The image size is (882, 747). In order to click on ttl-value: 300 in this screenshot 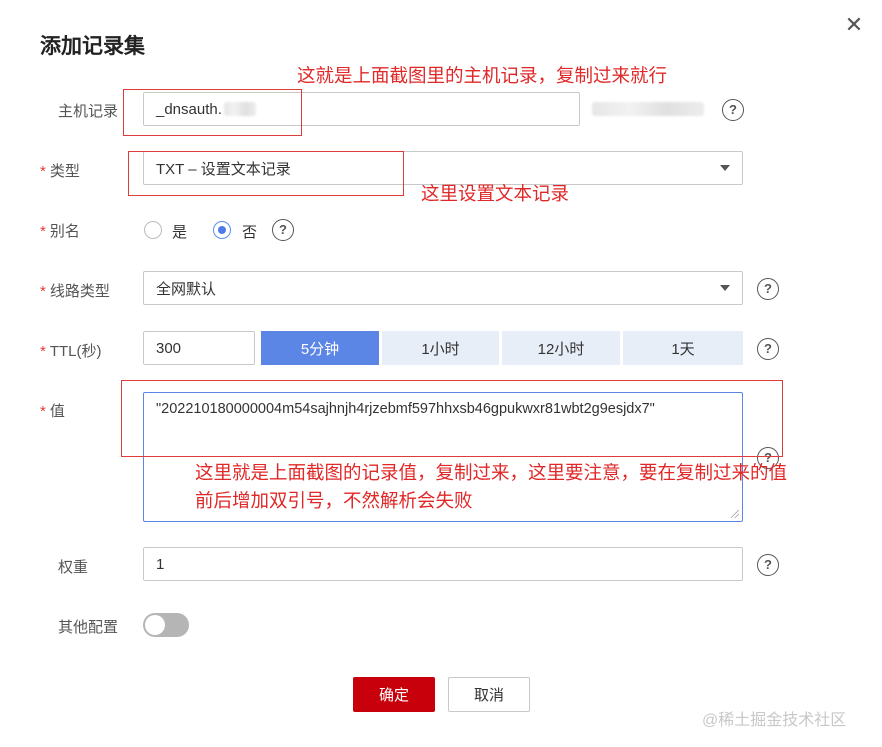, I will do `click(169, 348)`.